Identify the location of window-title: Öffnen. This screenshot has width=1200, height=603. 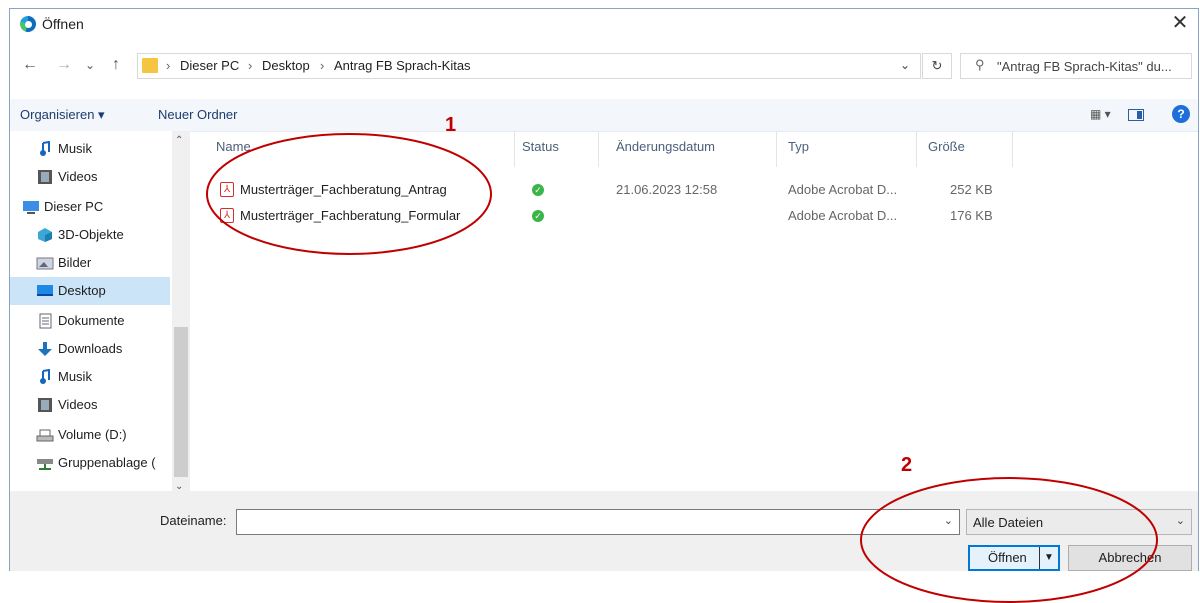
(63, 24).